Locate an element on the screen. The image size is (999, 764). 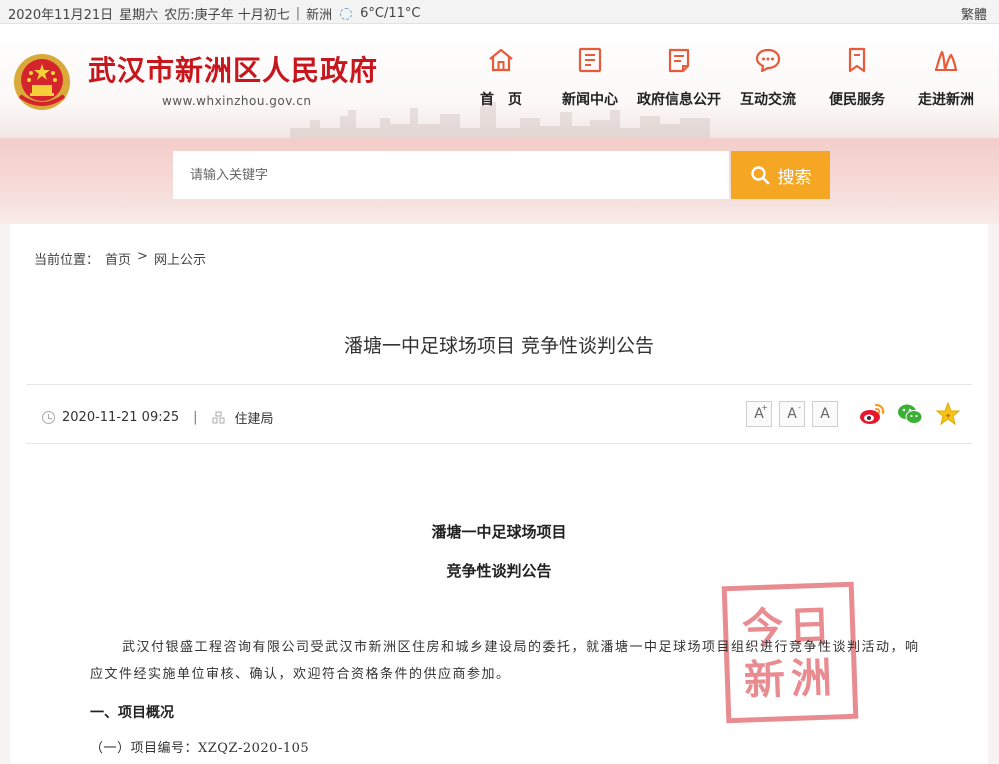
search-button-label: 搜索 is located at coordinates (794, 177).